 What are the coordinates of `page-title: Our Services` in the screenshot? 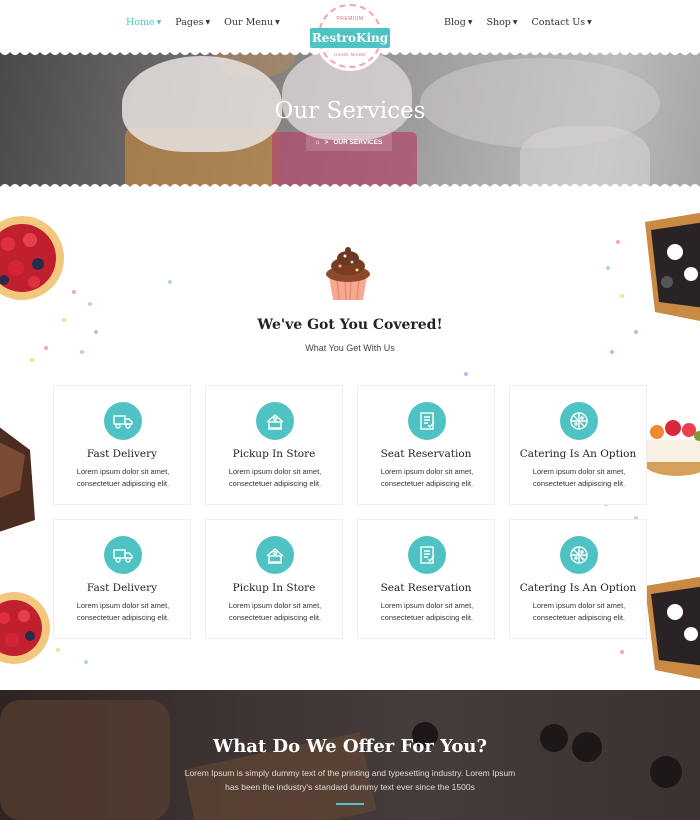 It's located at (350, 111).